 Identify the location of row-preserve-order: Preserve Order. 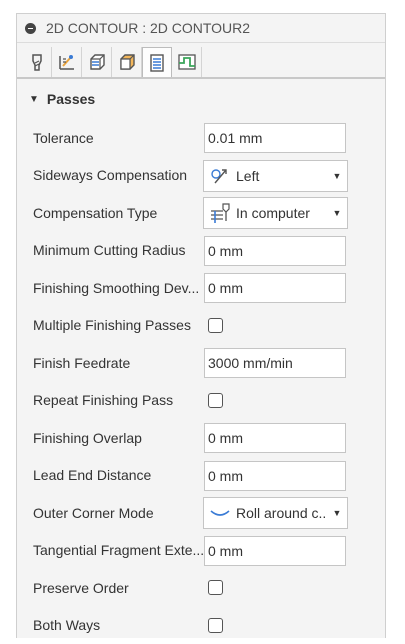
(201, 588).